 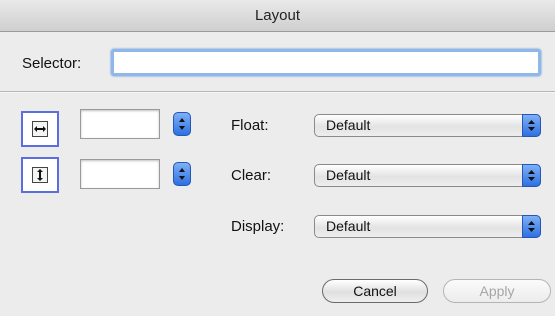 I want to click on horizontal-arrows-icon, so click(x=40, y=129).